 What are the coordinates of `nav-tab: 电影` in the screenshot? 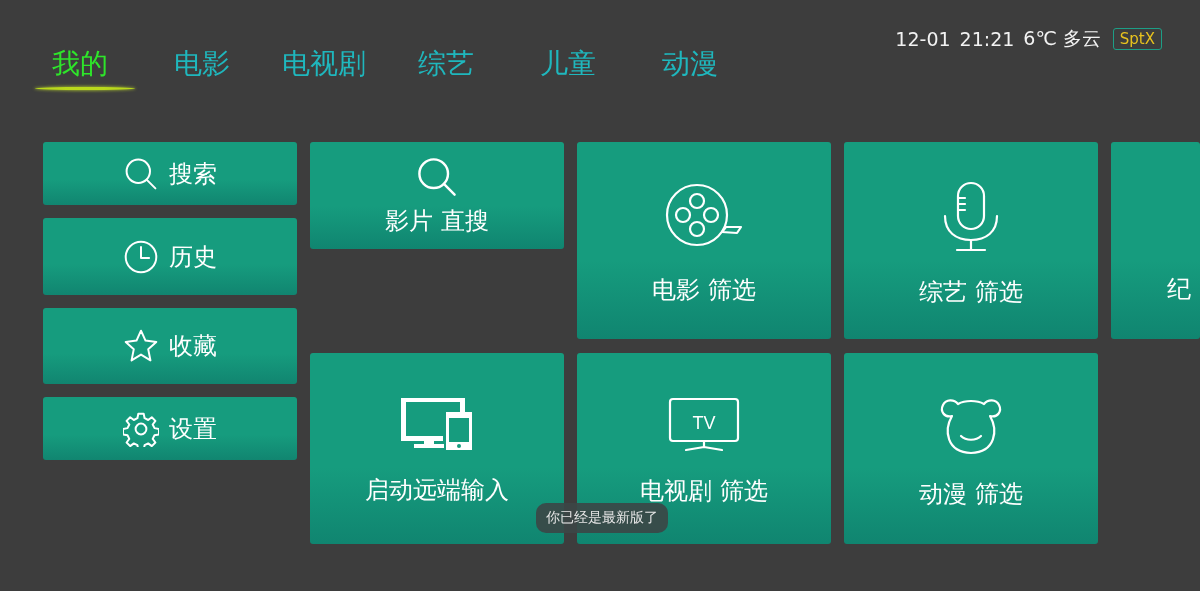 It's located at (202, 69).